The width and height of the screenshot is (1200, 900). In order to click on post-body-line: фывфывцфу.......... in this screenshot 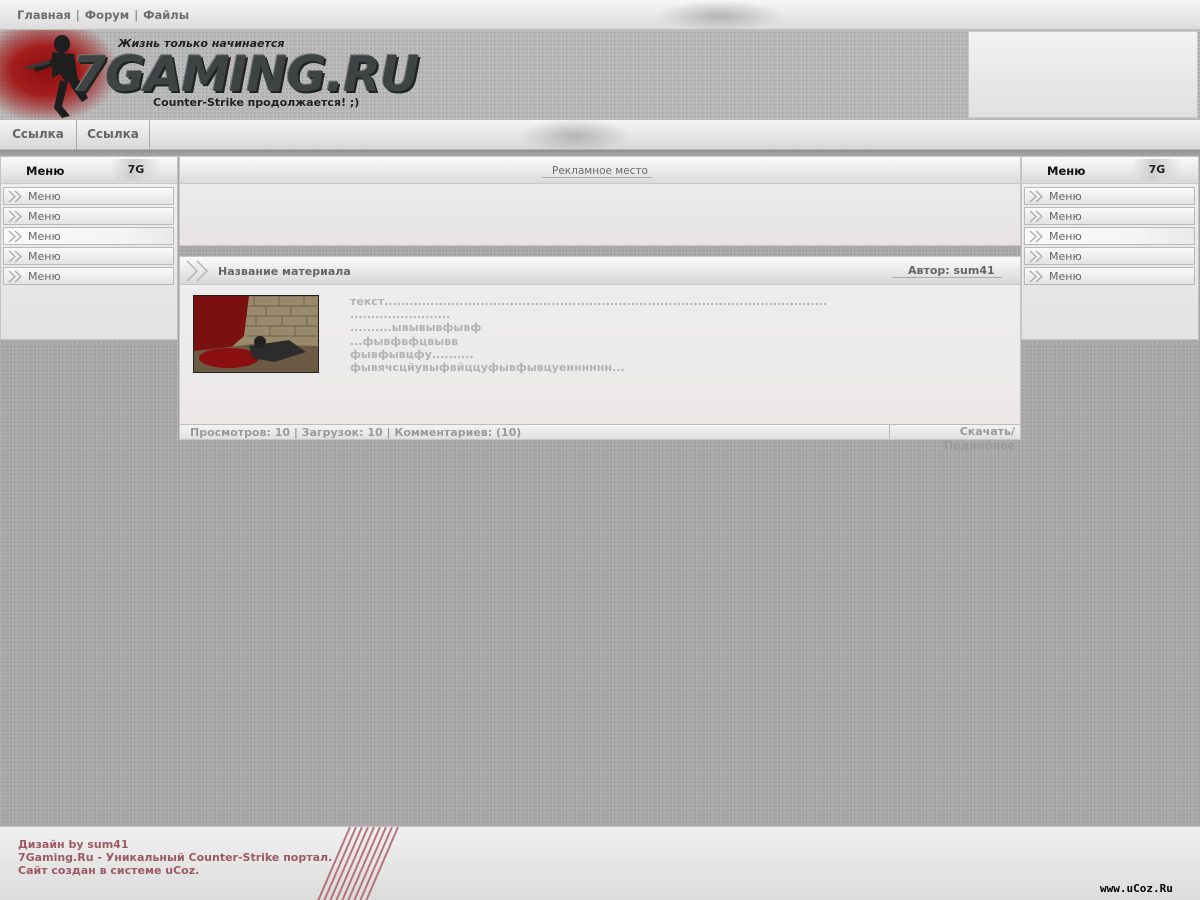, I will do `click(412, 354)`.